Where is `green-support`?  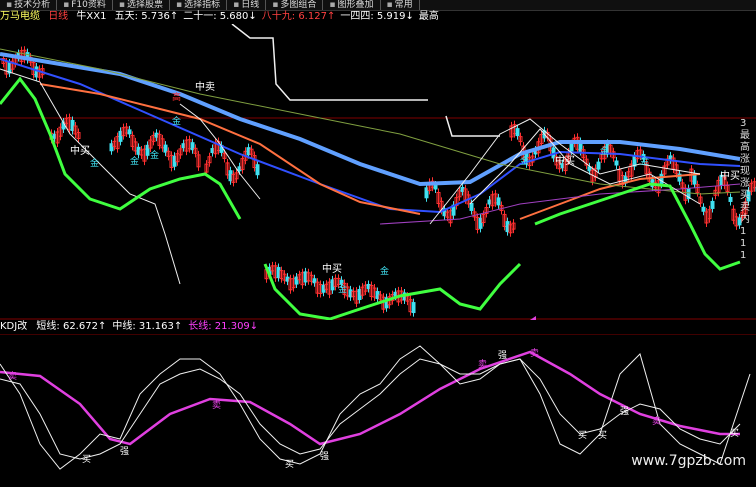 green-support is located at coordinates (637, 226).